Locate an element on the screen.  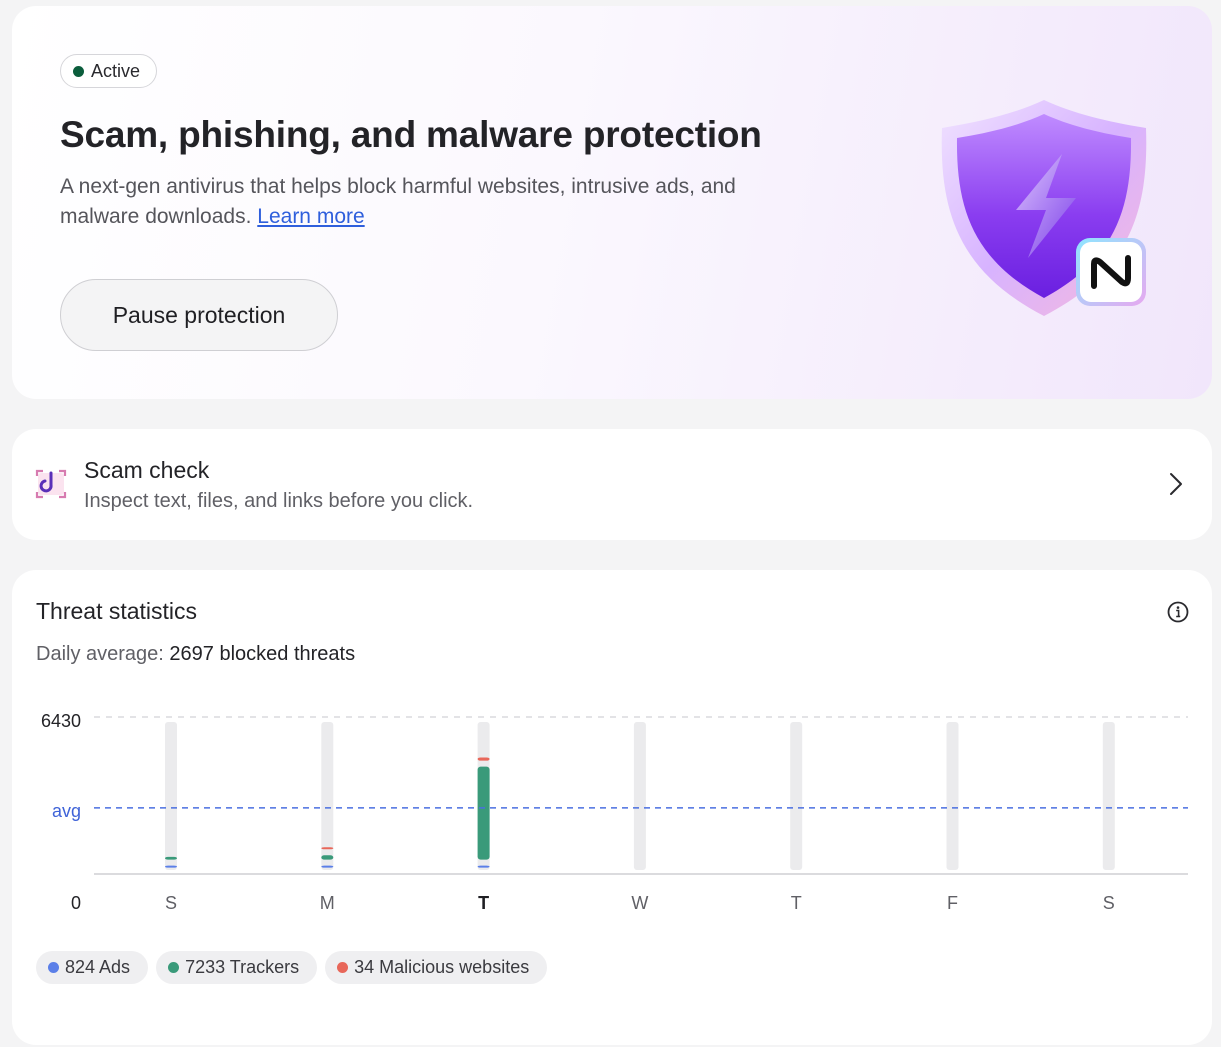
legend-trackers-dot is located at coordinates (174, 967).